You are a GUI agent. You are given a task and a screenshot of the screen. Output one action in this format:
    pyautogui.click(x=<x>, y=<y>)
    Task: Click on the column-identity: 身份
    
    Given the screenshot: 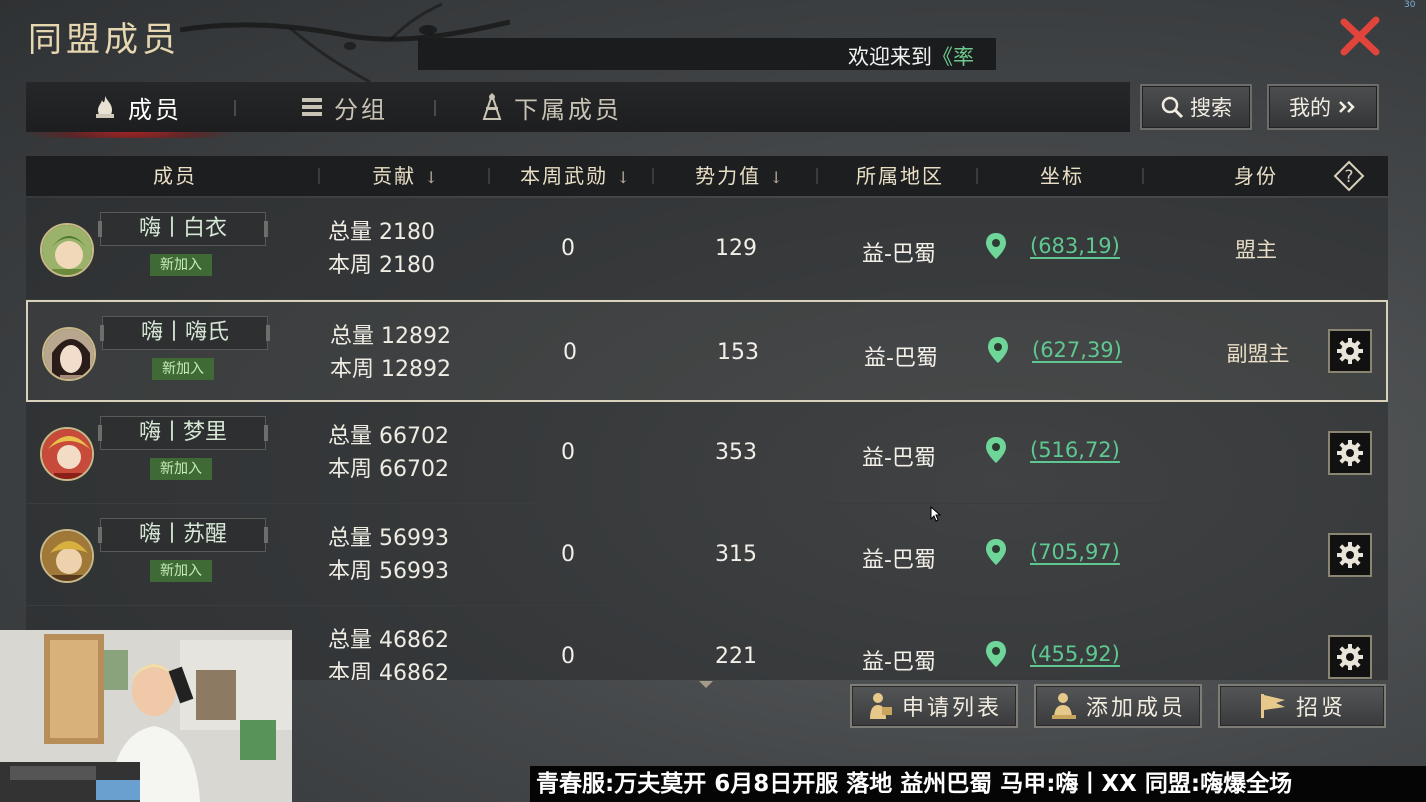 What is the action you would take?
    pyautogui.click(x=1256, y=176)
    